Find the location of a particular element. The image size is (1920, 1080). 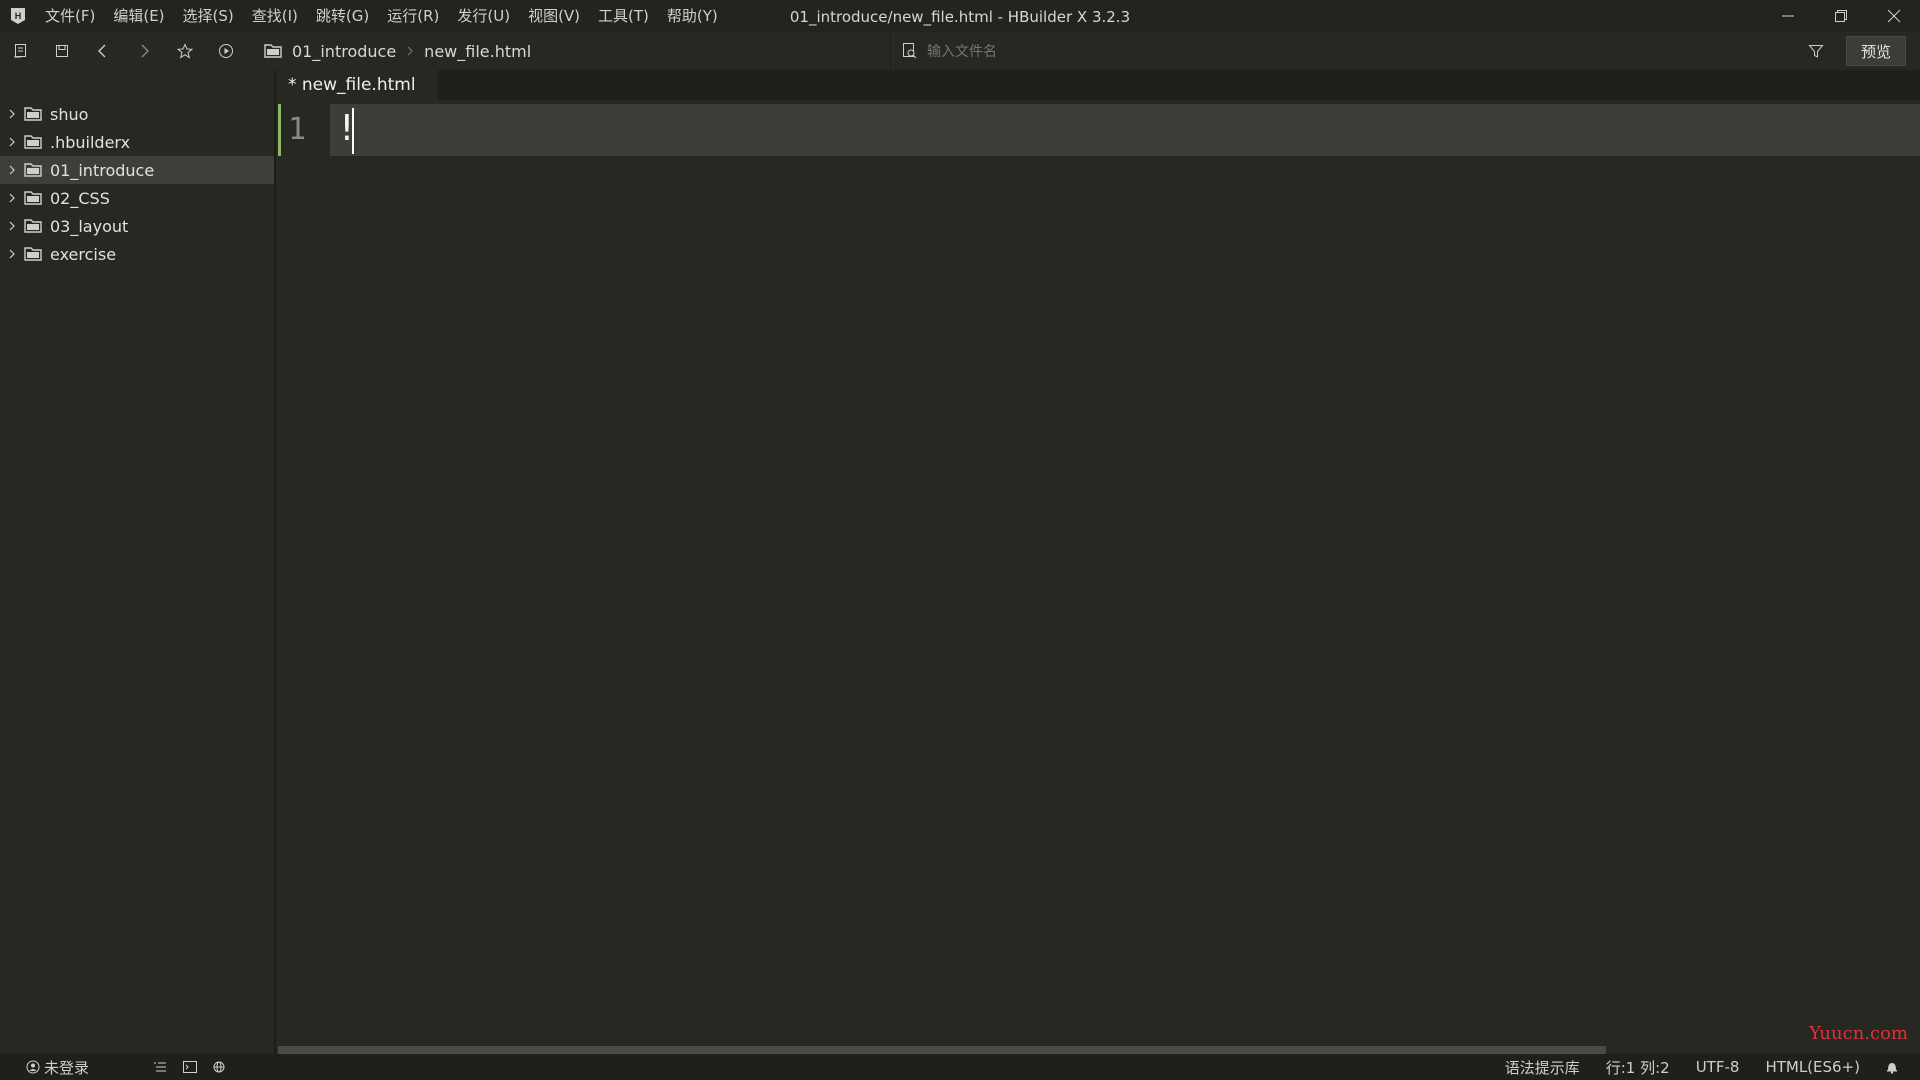

forward-icon is located at coordinates (145, 51).